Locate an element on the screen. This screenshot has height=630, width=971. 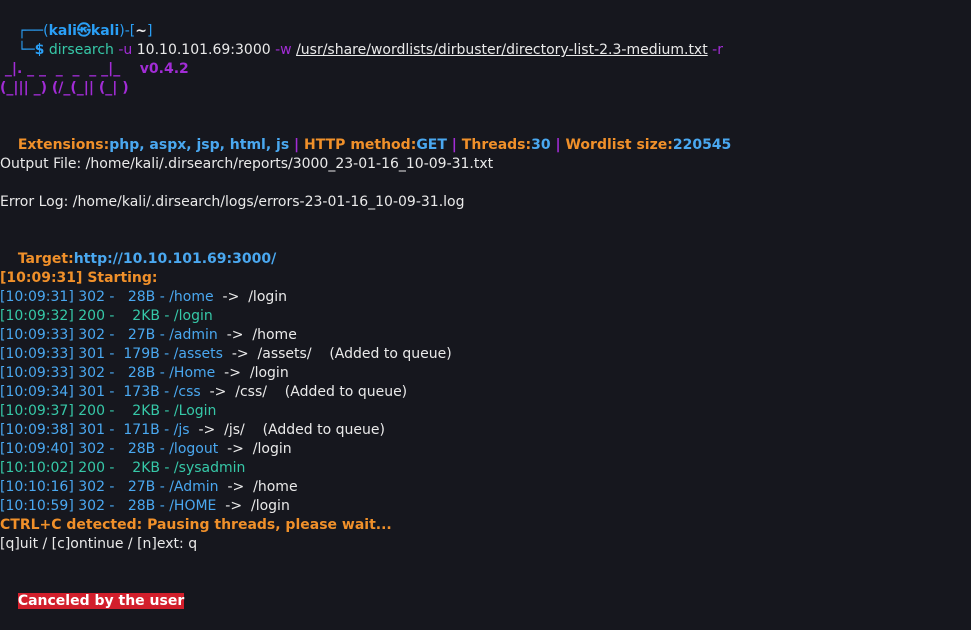
result-size: 173B is located at coordinates (139, 392).